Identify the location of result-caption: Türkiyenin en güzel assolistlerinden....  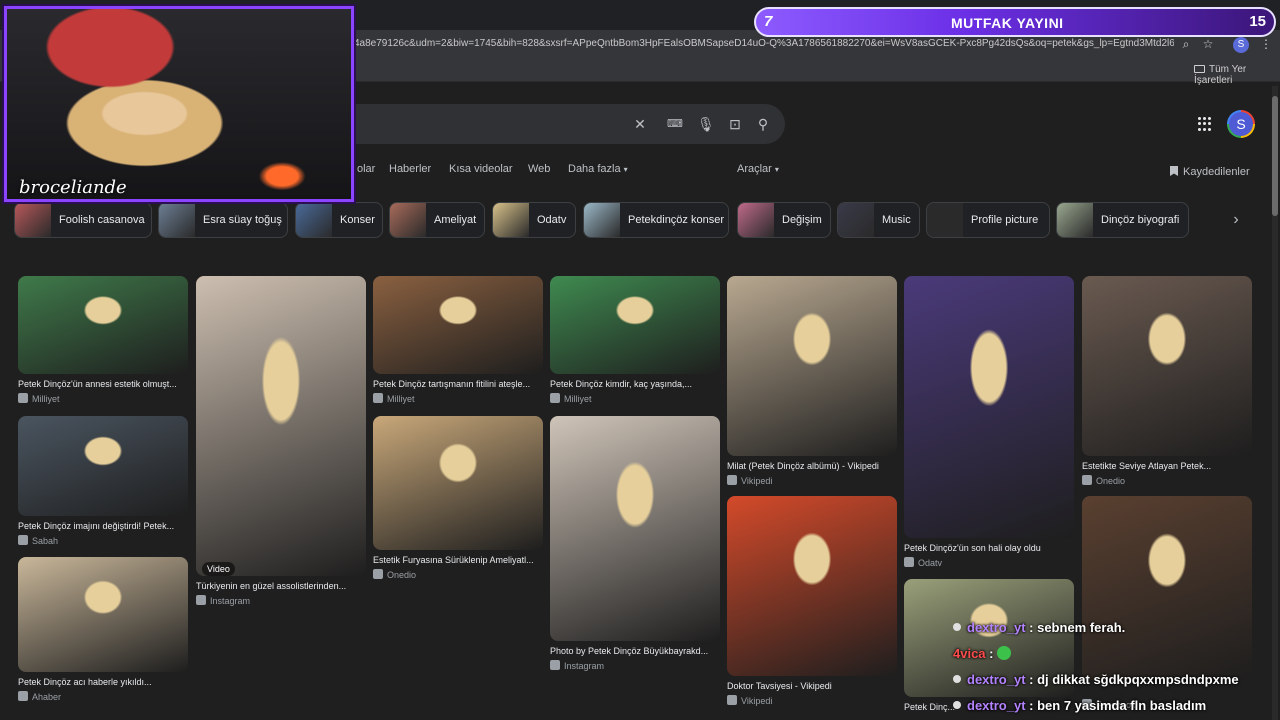
(281, 586).